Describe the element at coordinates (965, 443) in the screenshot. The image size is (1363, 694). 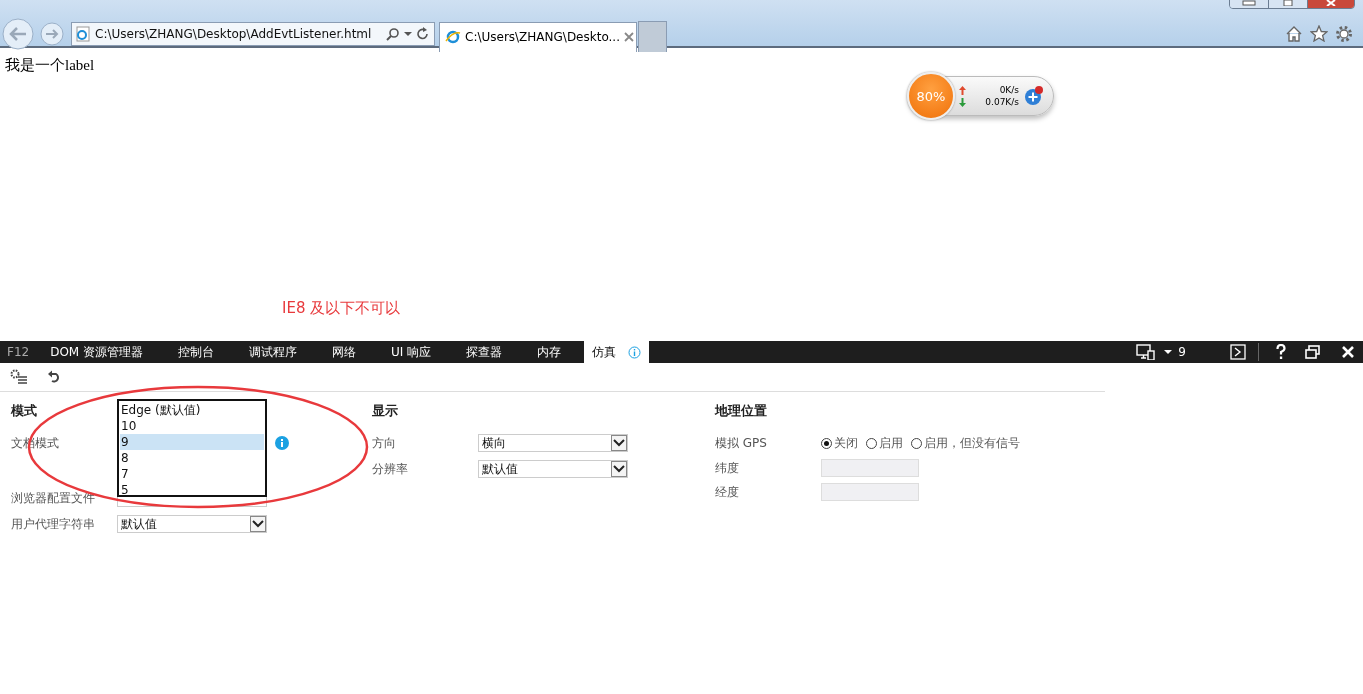
I see `radio-option: 启用，但没有信号` at that location.